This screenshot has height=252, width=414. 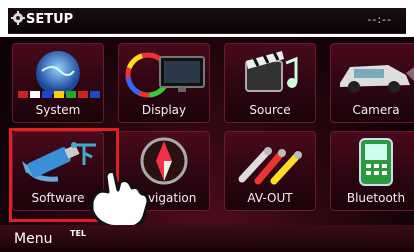 I want to click on title-bar: SETUP --:--, so click(x=207, y=18).